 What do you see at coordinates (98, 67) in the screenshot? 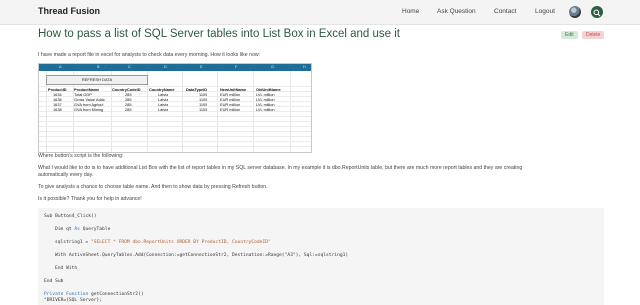
I see `column-header: B` at bounding box center [98, 67].